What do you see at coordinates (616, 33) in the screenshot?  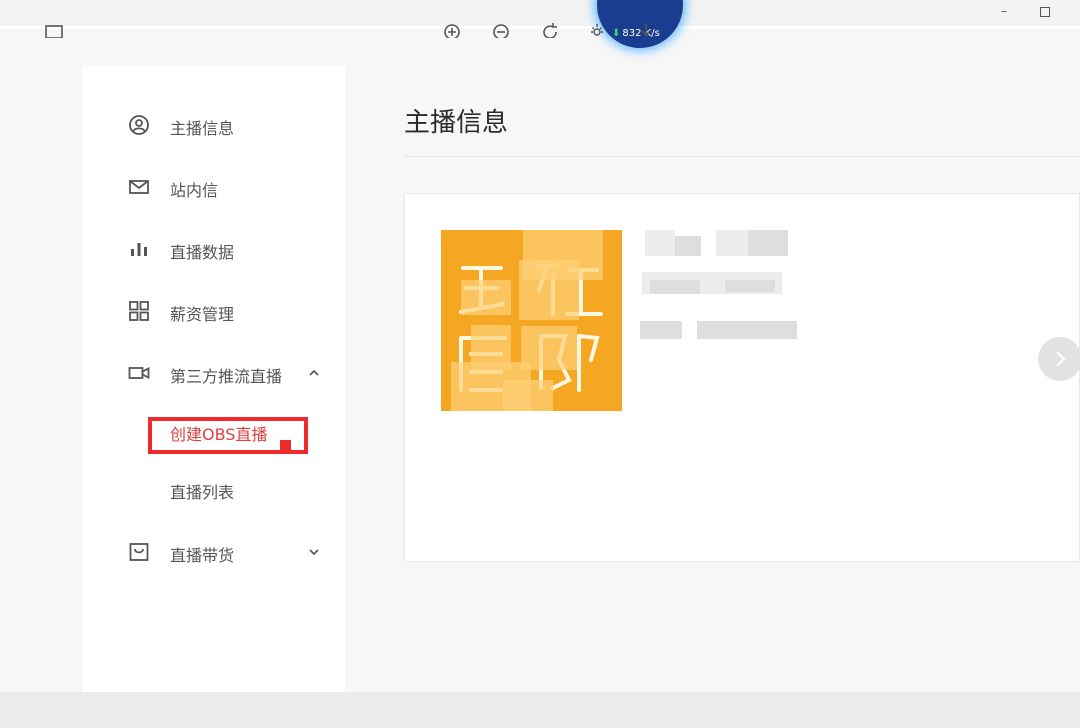 I see `download-arrow-icon: ⬇` at bounding box center [616, 33].